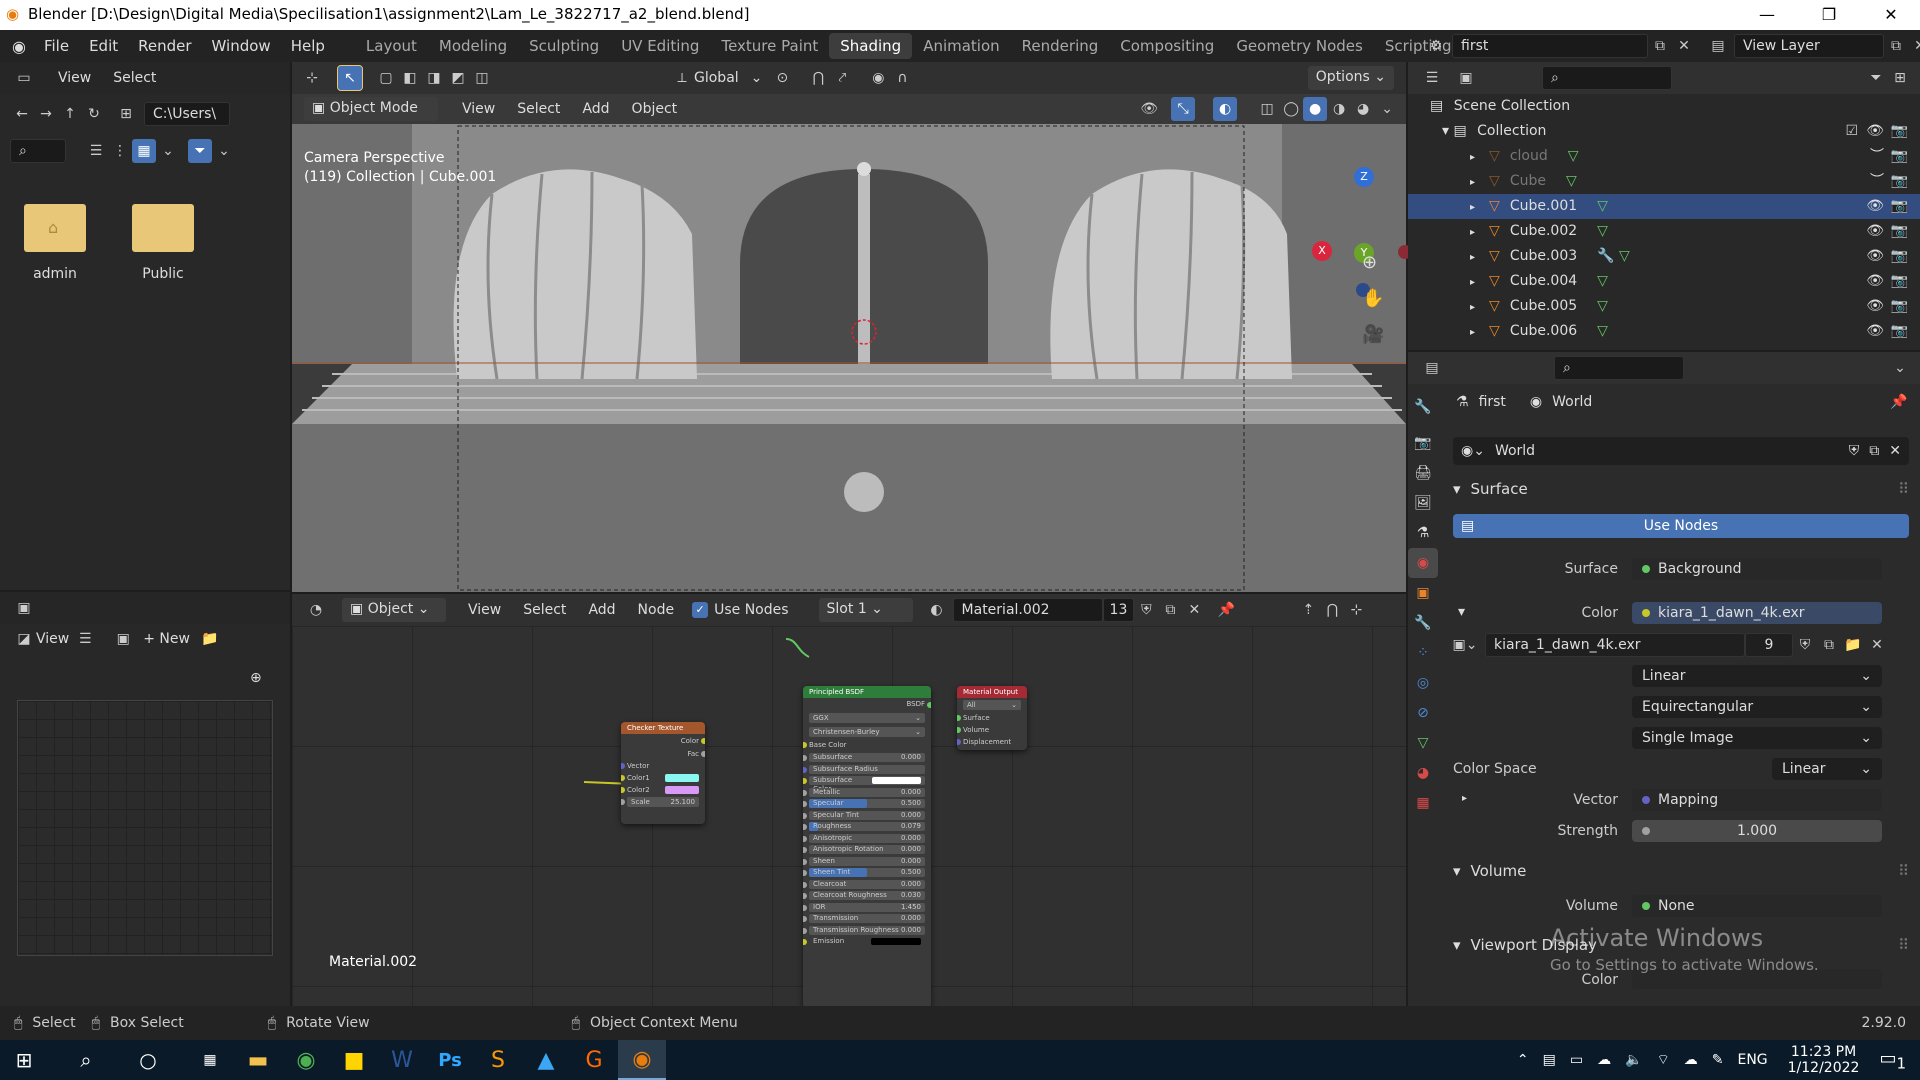  Describe the element at coordinates (961, 46) in the screenshot. I see `tab-animation: Animation` at that location.